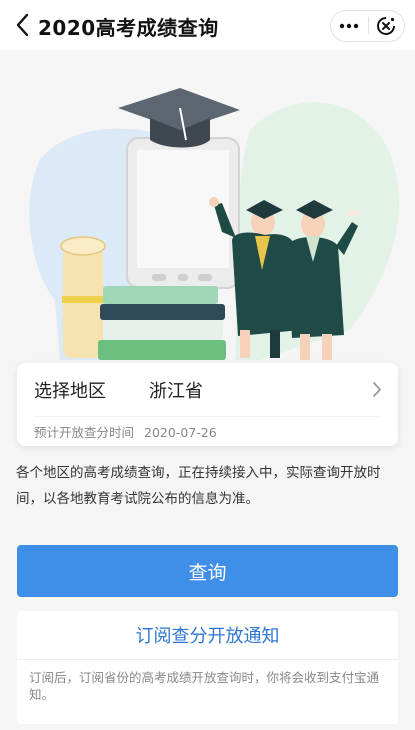  Describe the element at coordinates (180, 432) in the screenshot. I see `expected-open-date: 2020-07-26` at that location.